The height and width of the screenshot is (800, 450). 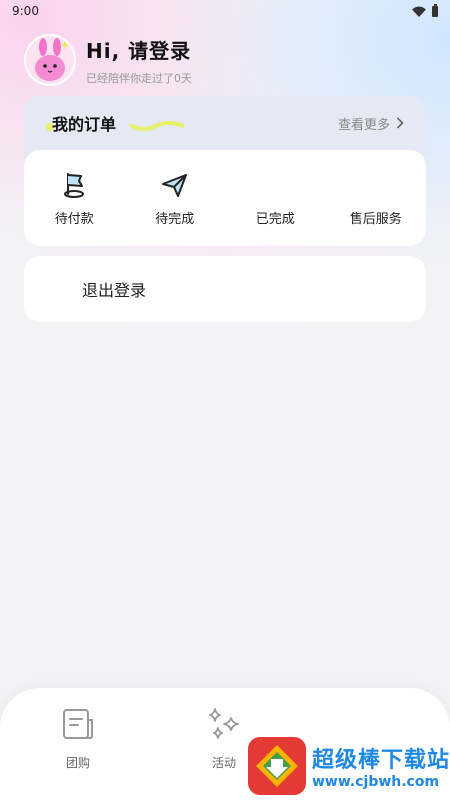 I want to click on order-label: 待完成, so click(x=175, y=219).